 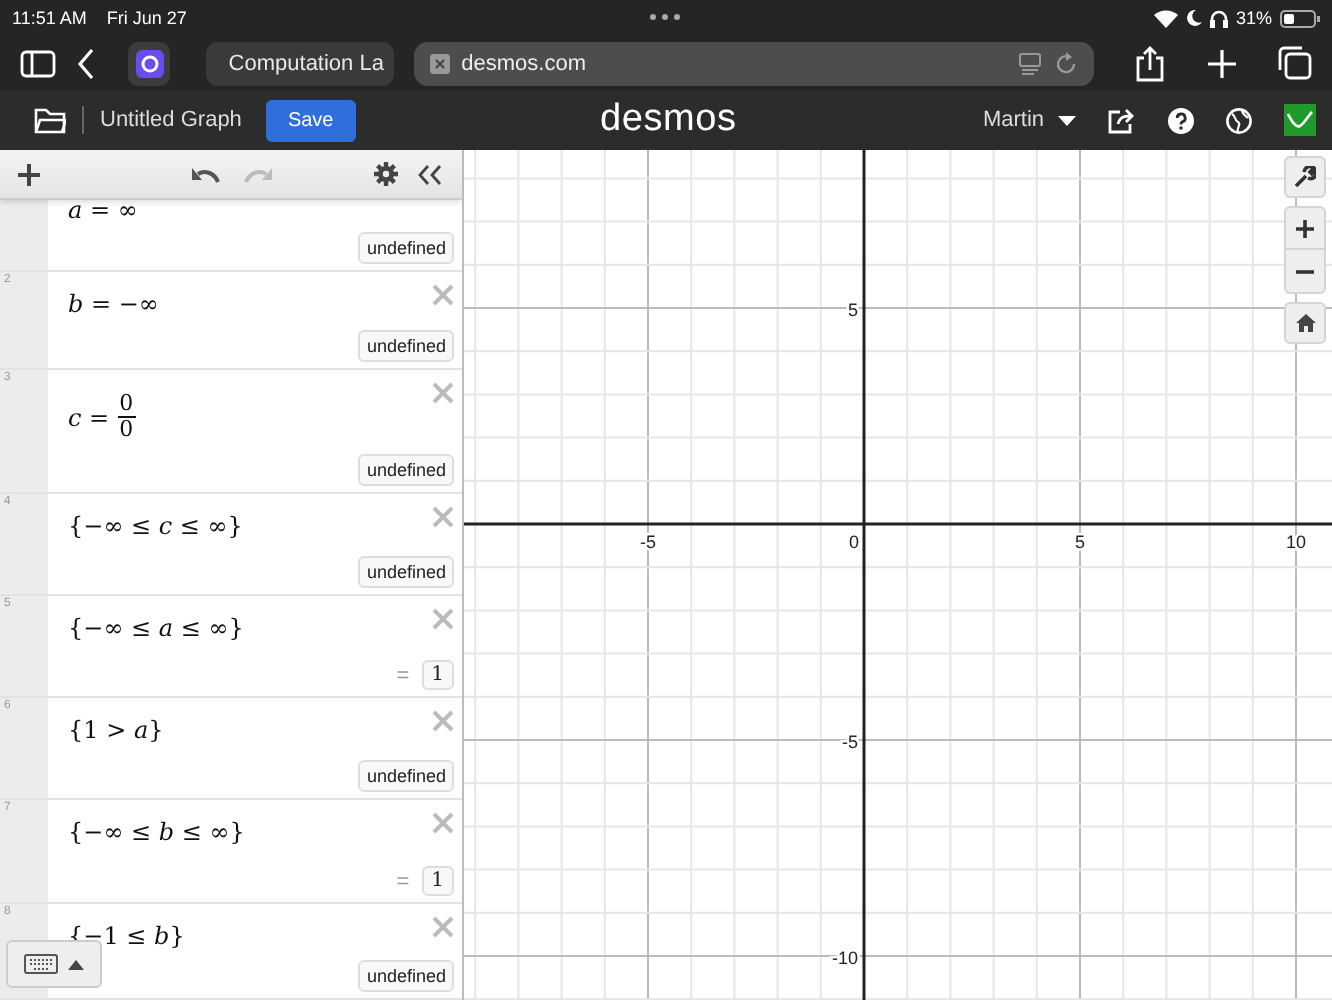 I want to click on keyboard-icon, so click(x=41, y=964).